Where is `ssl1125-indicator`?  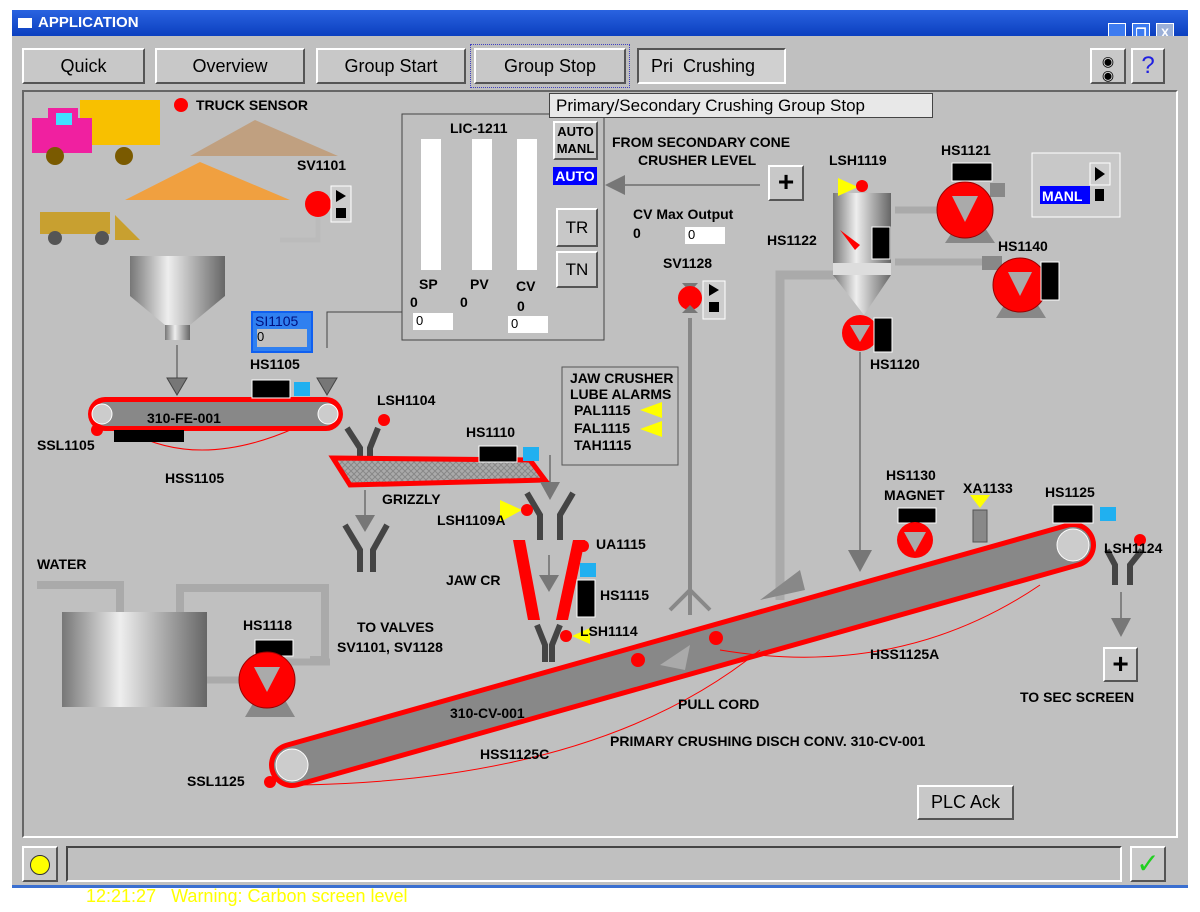 ssl1125-indicator is located at coordinates (270, 782).